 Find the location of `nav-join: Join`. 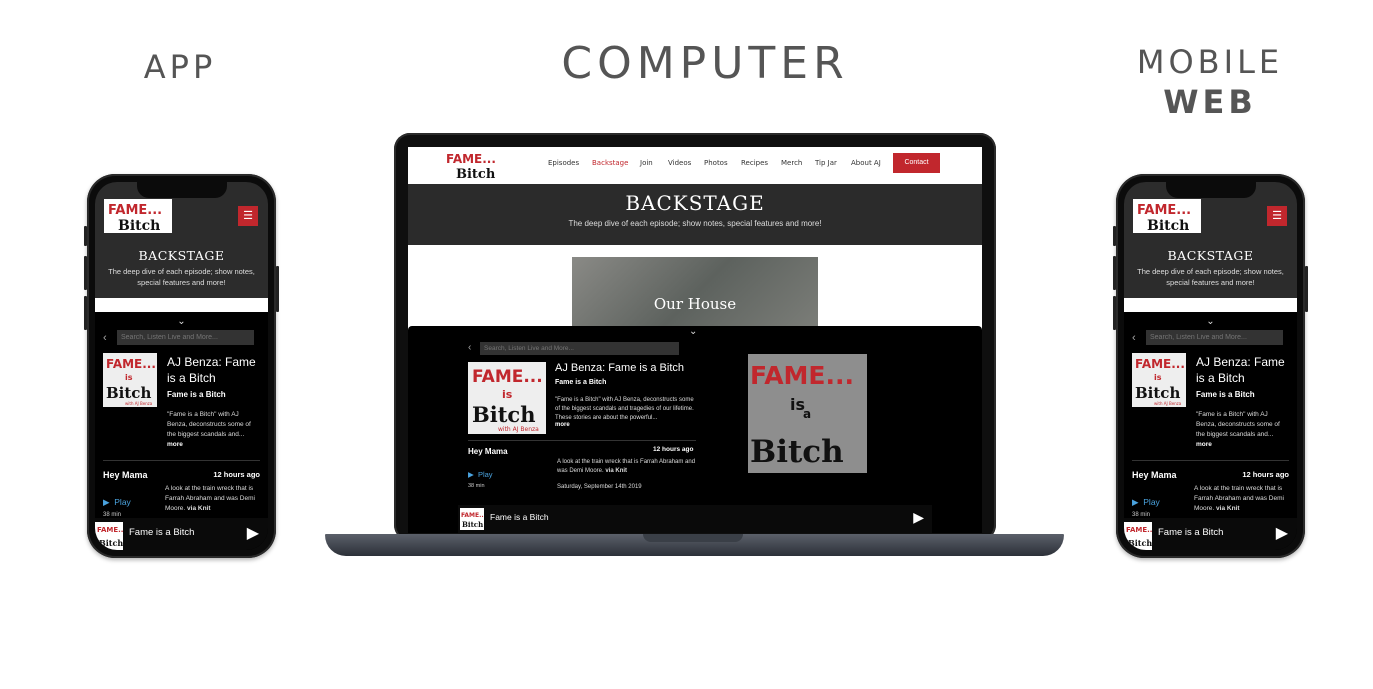

nav-join: Join is located at coordinates (646, 163).